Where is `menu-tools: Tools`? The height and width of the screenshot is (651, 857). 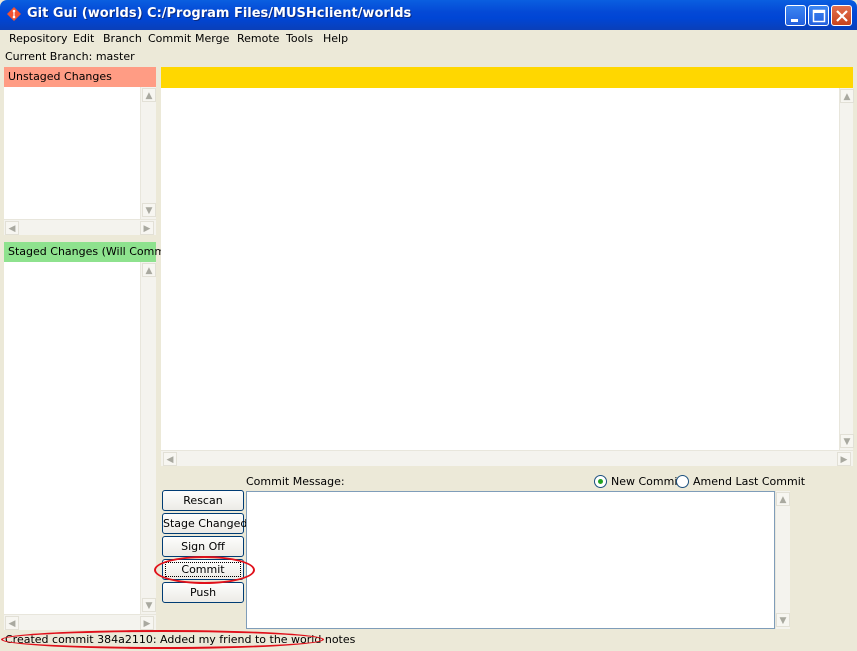
menu-tools: Tools is located at coordinates (299, 39).